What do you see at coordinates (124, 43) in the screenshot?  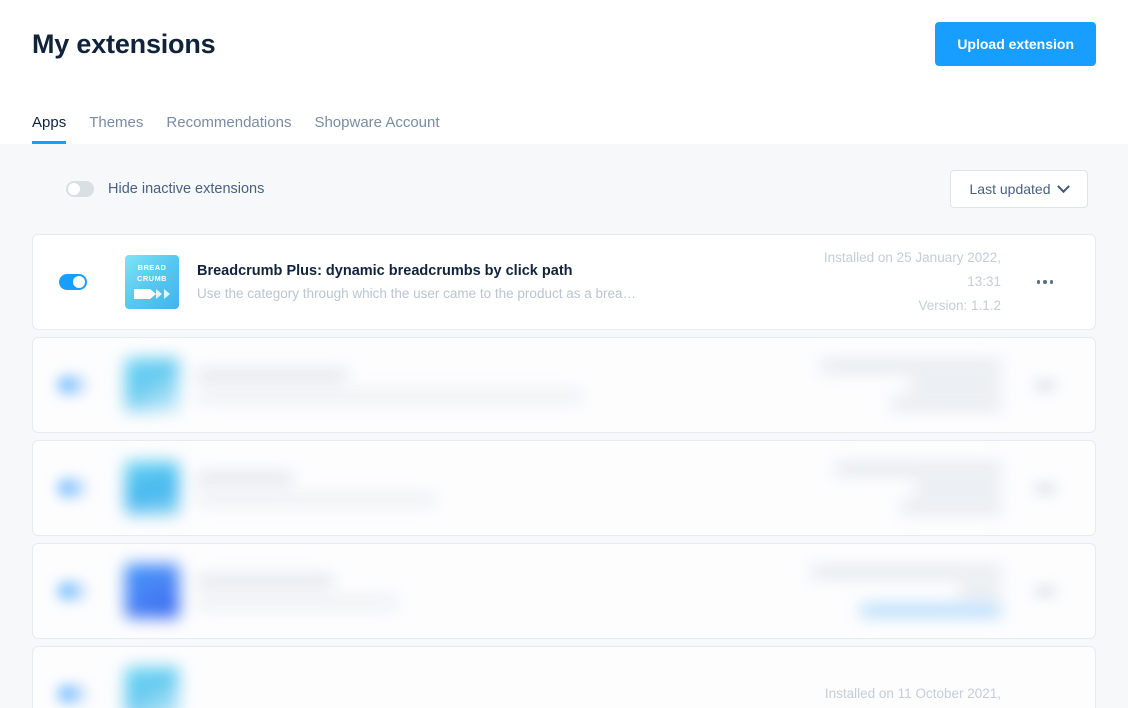 I see `page-title: My extensions` at bounding box center [124, 43].